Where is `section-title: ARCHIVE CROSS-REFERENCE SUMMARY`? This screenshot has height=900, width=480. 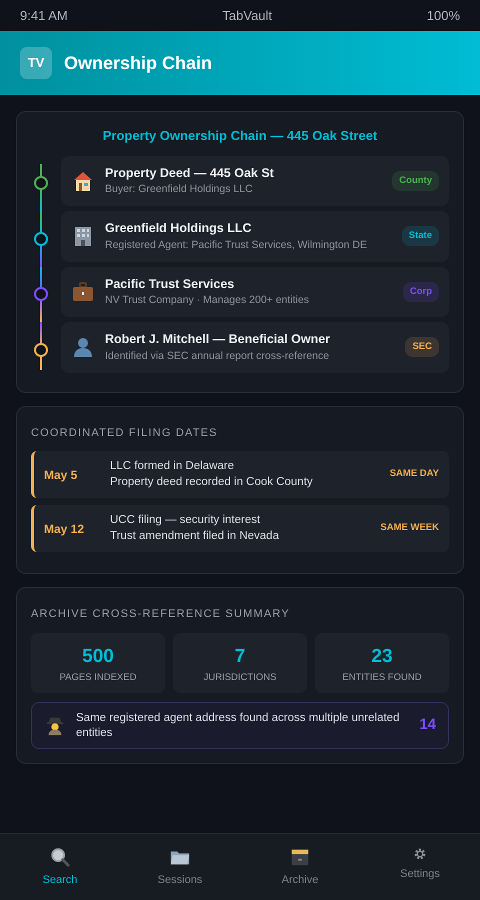 section-title: ARCHIVE CROSS-REFERENCE SUMMARY is located at coordinates (161, 614).